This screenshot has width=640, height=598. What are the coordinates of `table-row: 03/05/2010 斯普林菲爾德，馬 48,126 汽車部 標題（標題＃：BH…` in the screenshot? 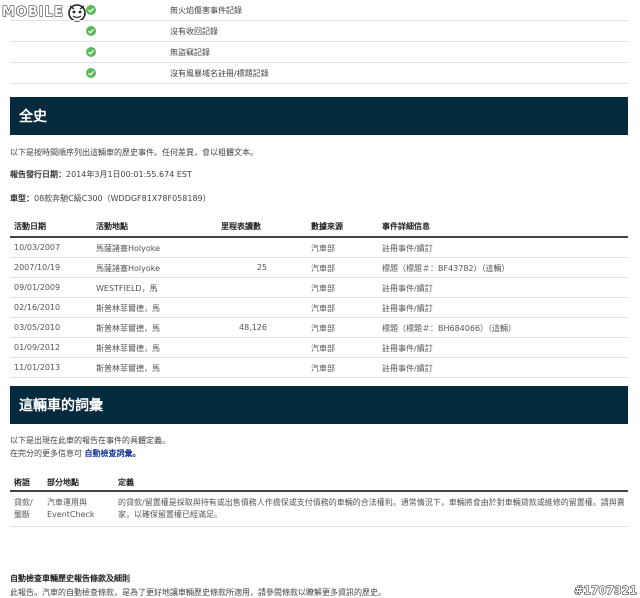 It's located at (319, 328).